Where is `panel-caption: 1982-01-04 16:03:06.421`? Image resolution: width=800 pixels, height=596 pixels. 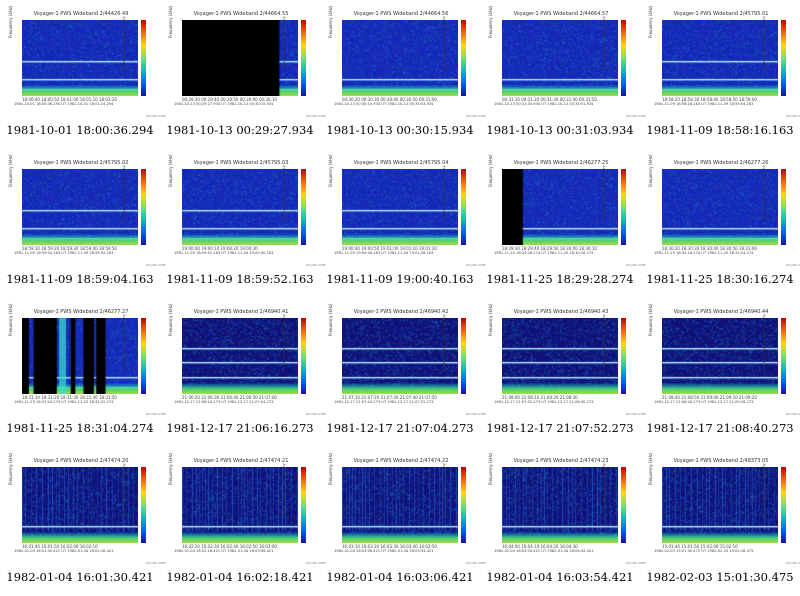
panel-caption: 1982-01-04 16:03:06.421 is located at coordinates (400, 577).